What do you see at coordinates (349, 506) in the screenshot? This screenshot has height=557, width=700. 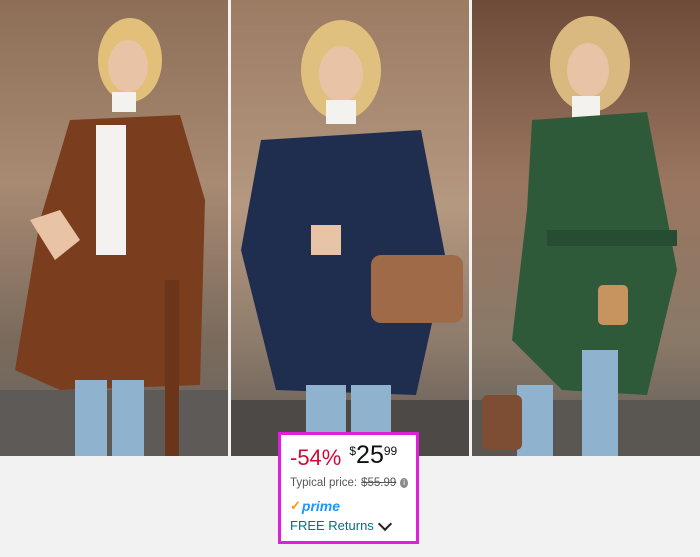 I see `prime-badge: ✓ prime` at bounding box center [349, 506].